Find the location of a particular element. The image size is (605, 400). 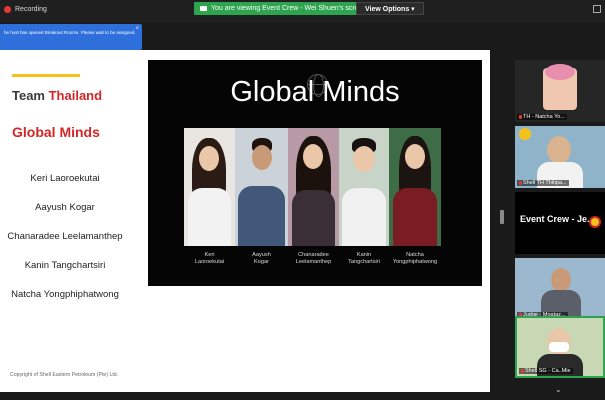

portrait-caption: Kanin Tangchartsiri is located at coordinates (364, 259).